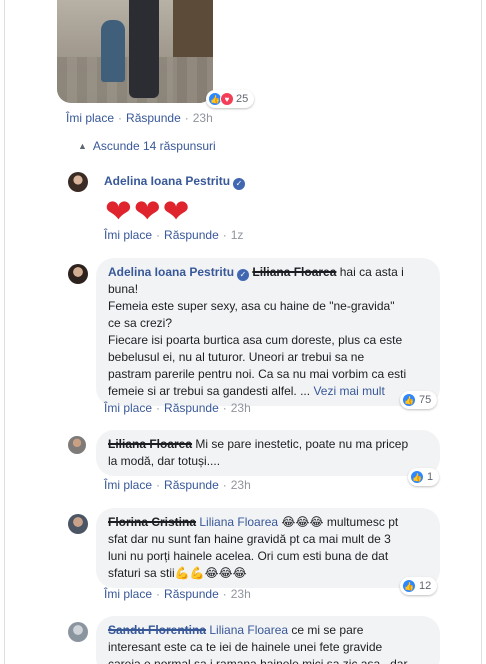 The image size is (486, 664). I want to click on reaction-summary: 👍 ♥ 25, so click(230, 99).